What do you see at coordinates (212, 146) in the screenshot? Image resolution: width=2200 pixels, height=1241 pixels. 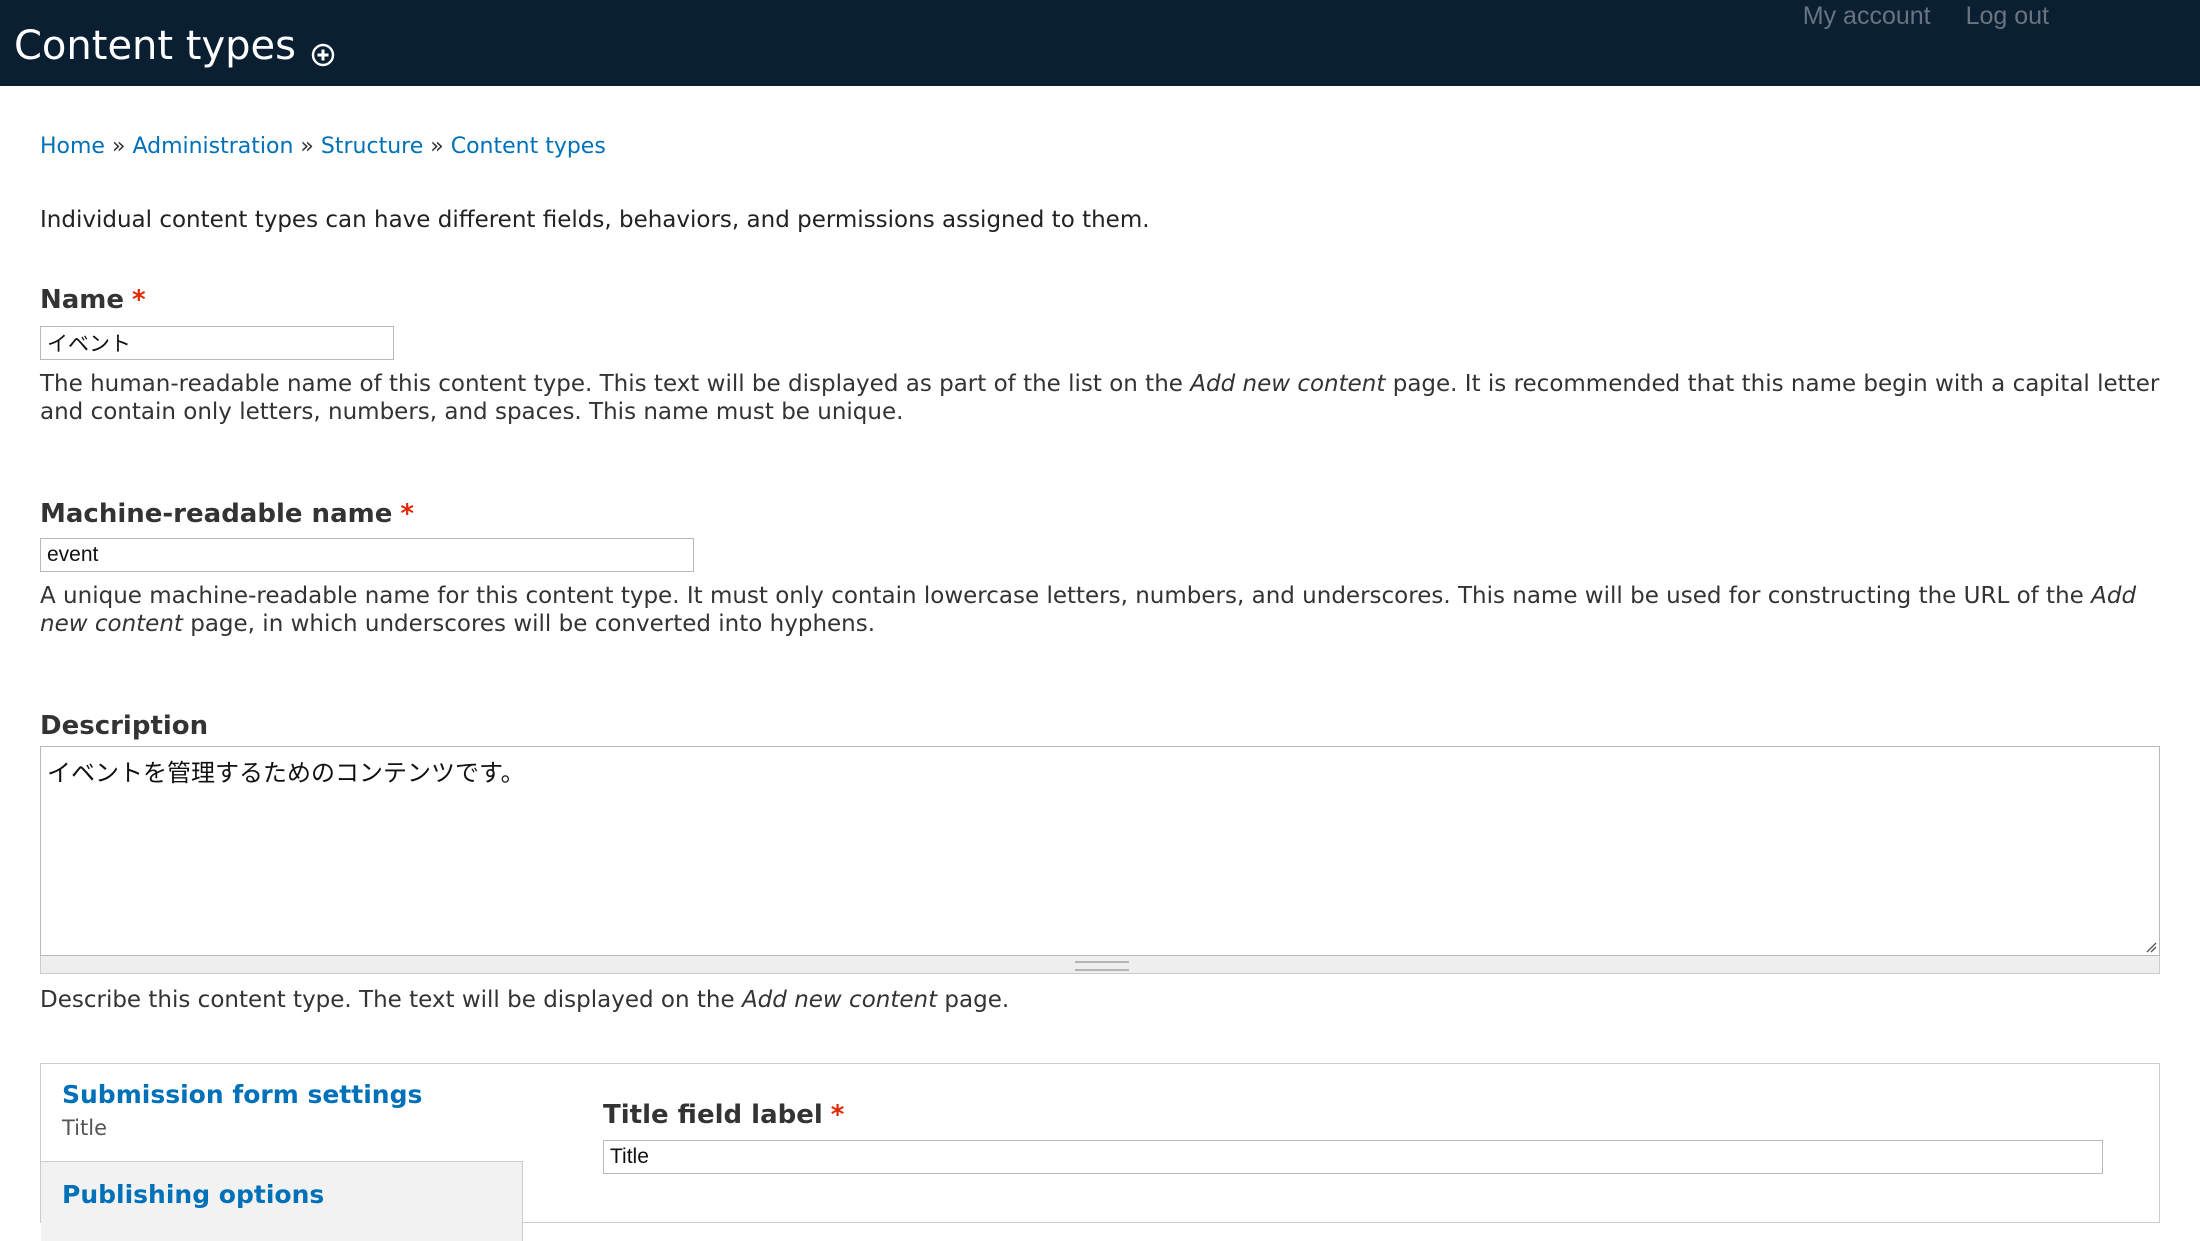 I see `breadcrumb-administration: Administration` at bounding box center [212, 146].